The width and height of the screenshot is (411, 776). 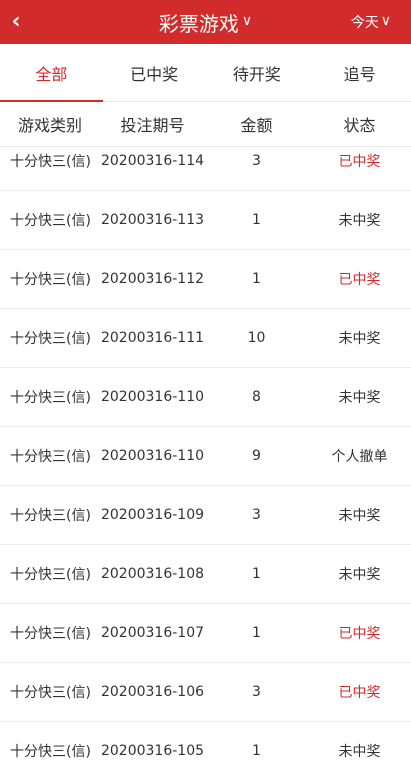 What do you see at coordinates (205, 397) in the screenshot?
I see `table-row: 十分快三(信) 20200316-110 8 未中奖` at bounding box center [205, 397].